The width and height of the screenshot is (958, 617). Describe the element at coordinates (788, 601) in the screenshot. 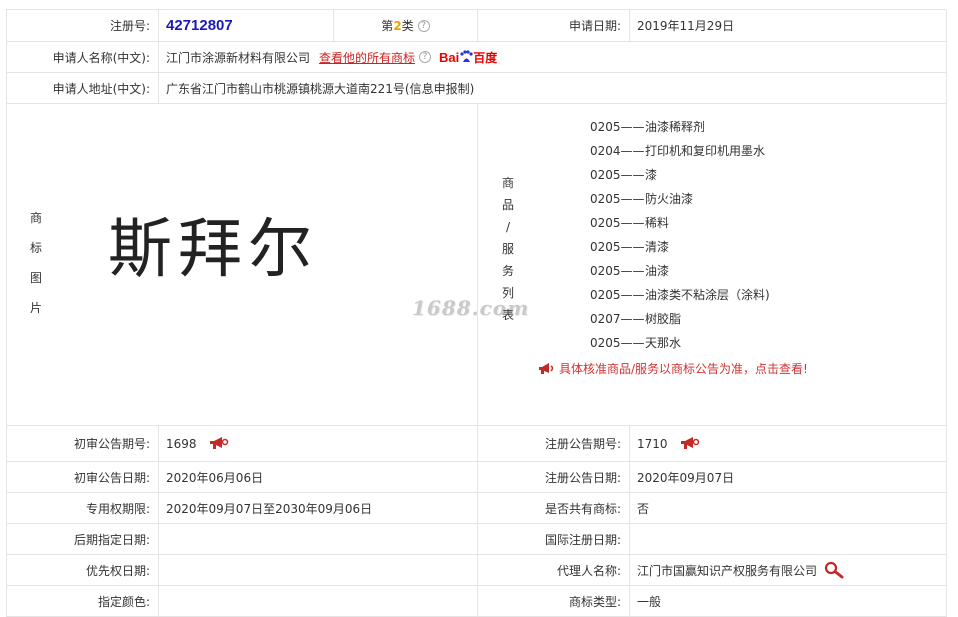

I see `mark-type-value: 一般` at that location.